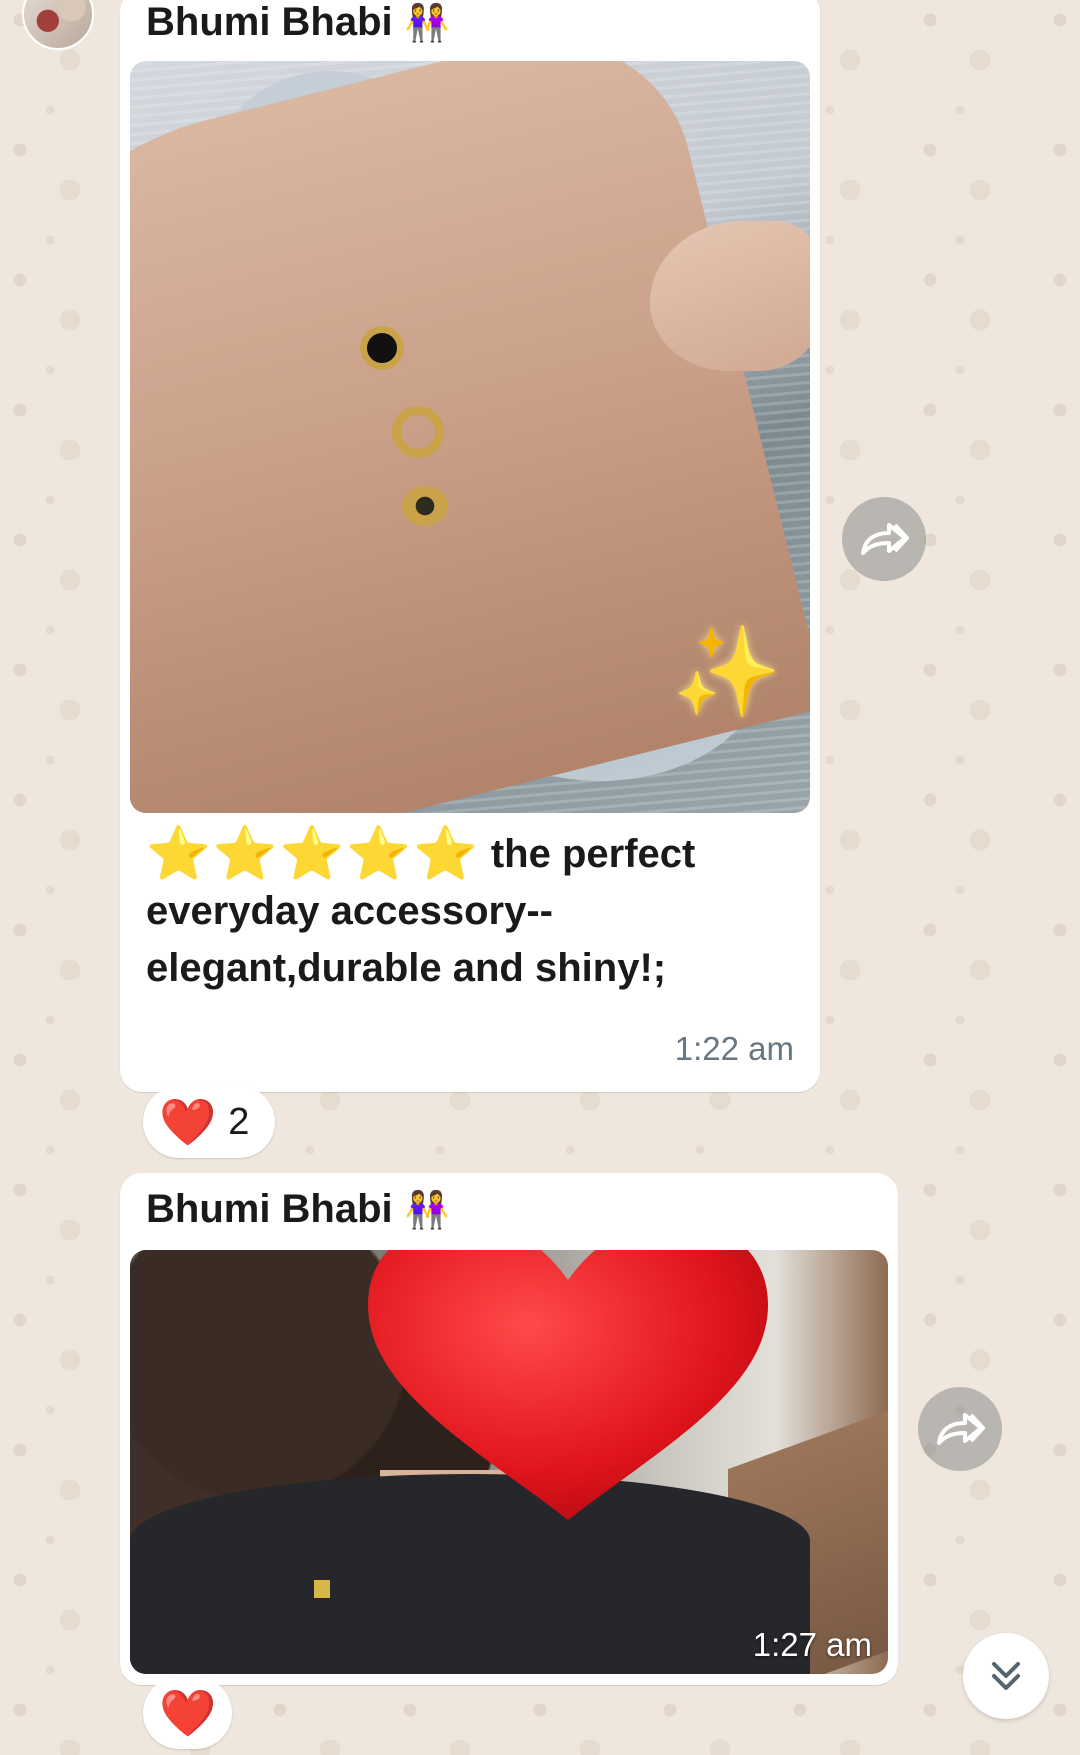  I want to click on message-reaction: ❤️, so click(188, 1713).